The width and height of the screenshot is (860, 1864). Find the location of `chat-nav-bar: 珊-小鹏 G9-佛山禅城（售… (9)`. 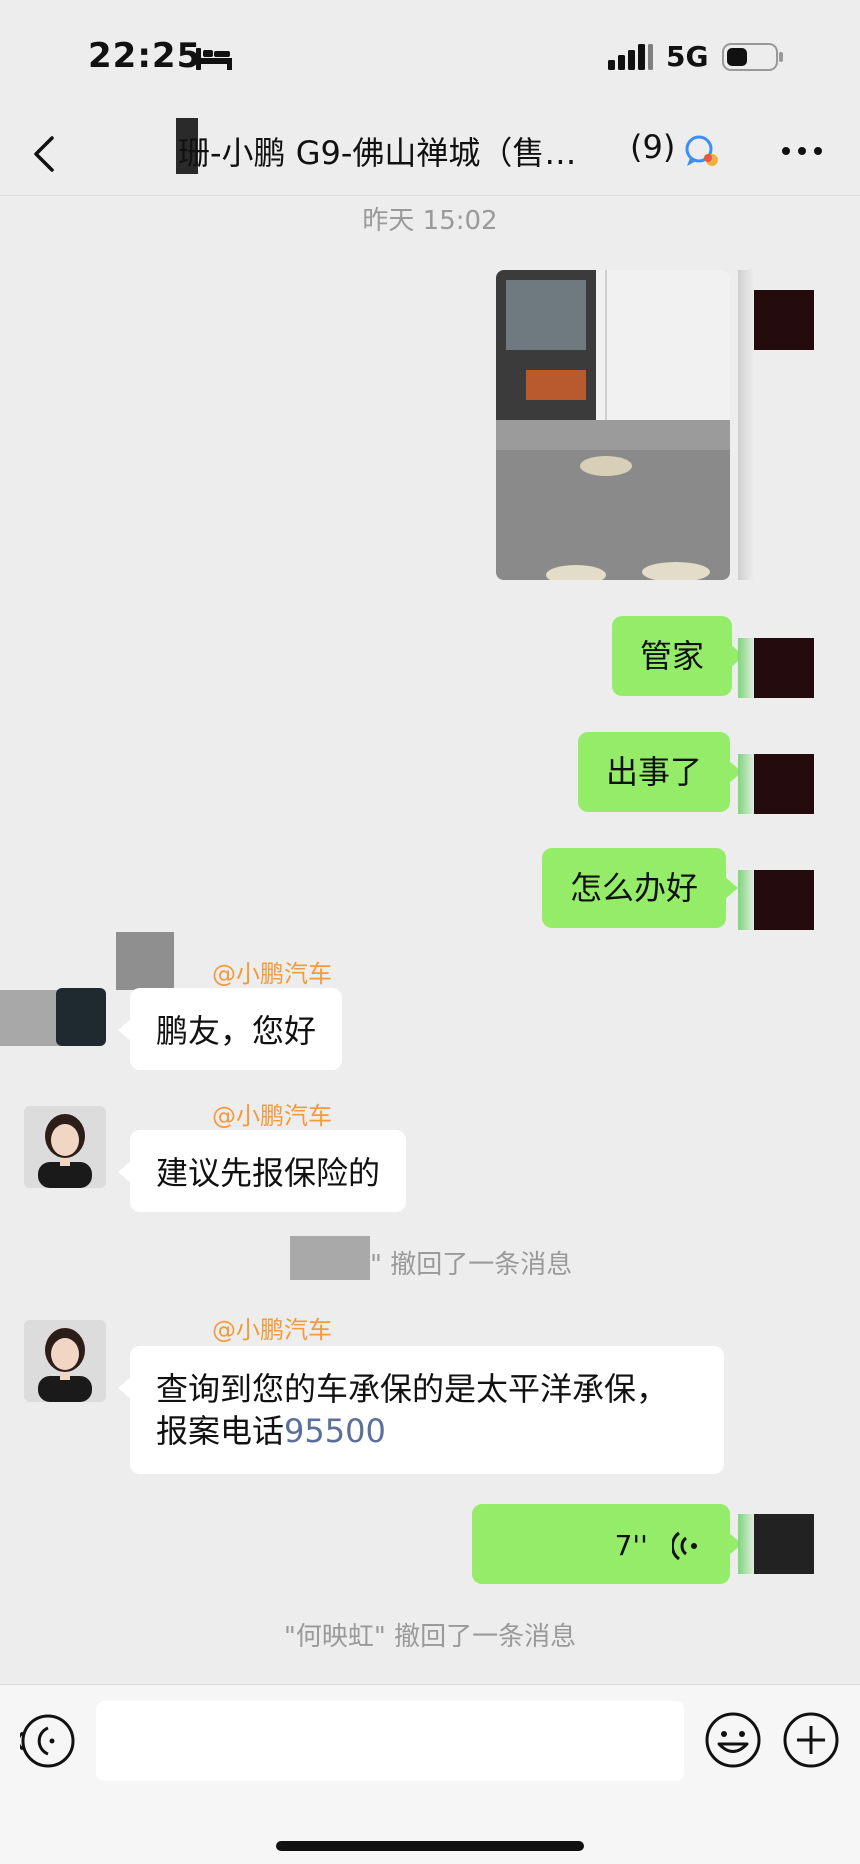

chat-nav-bar: 珊-小鹏 G9-佛山禅城（售… (9) is located at coordinates (430, 157).